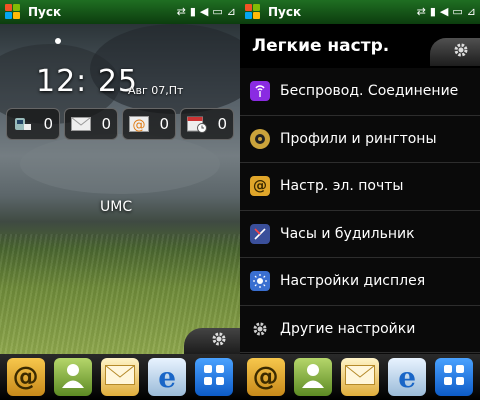 Image resolution: width=480 pixels, height=400 pixels. Describe the element at coordinates (353, 281) in the screenshot. I see `settings-item-label: Настройки дисплея` at that location.